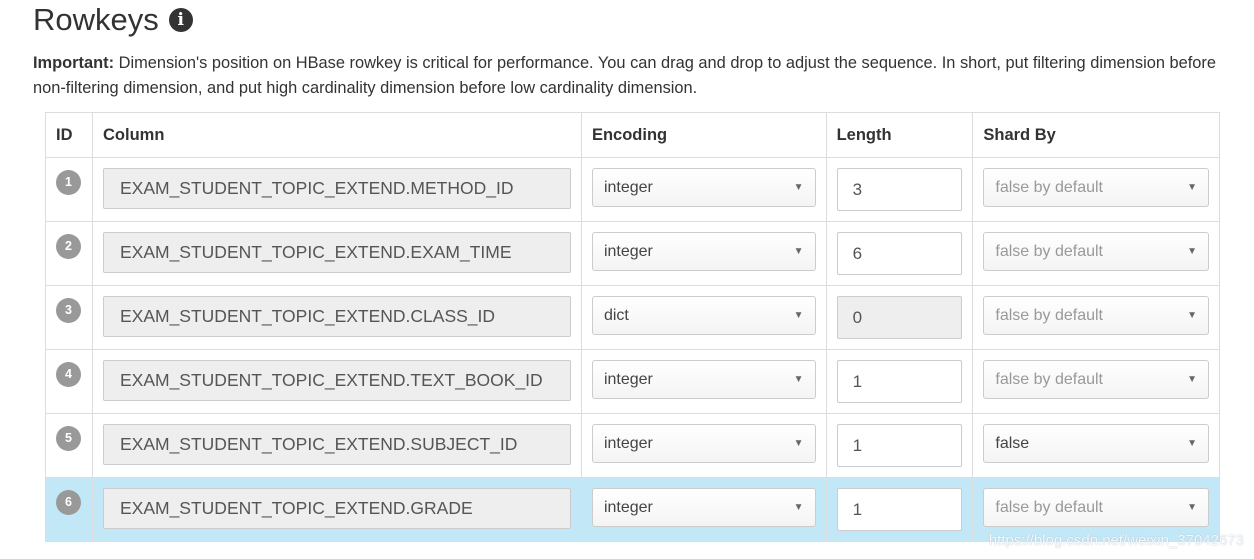  What do you see at coordinates (68, 246) in the screenshot?
I see `row-id-badge: 2` at bounding box center [68, 246].